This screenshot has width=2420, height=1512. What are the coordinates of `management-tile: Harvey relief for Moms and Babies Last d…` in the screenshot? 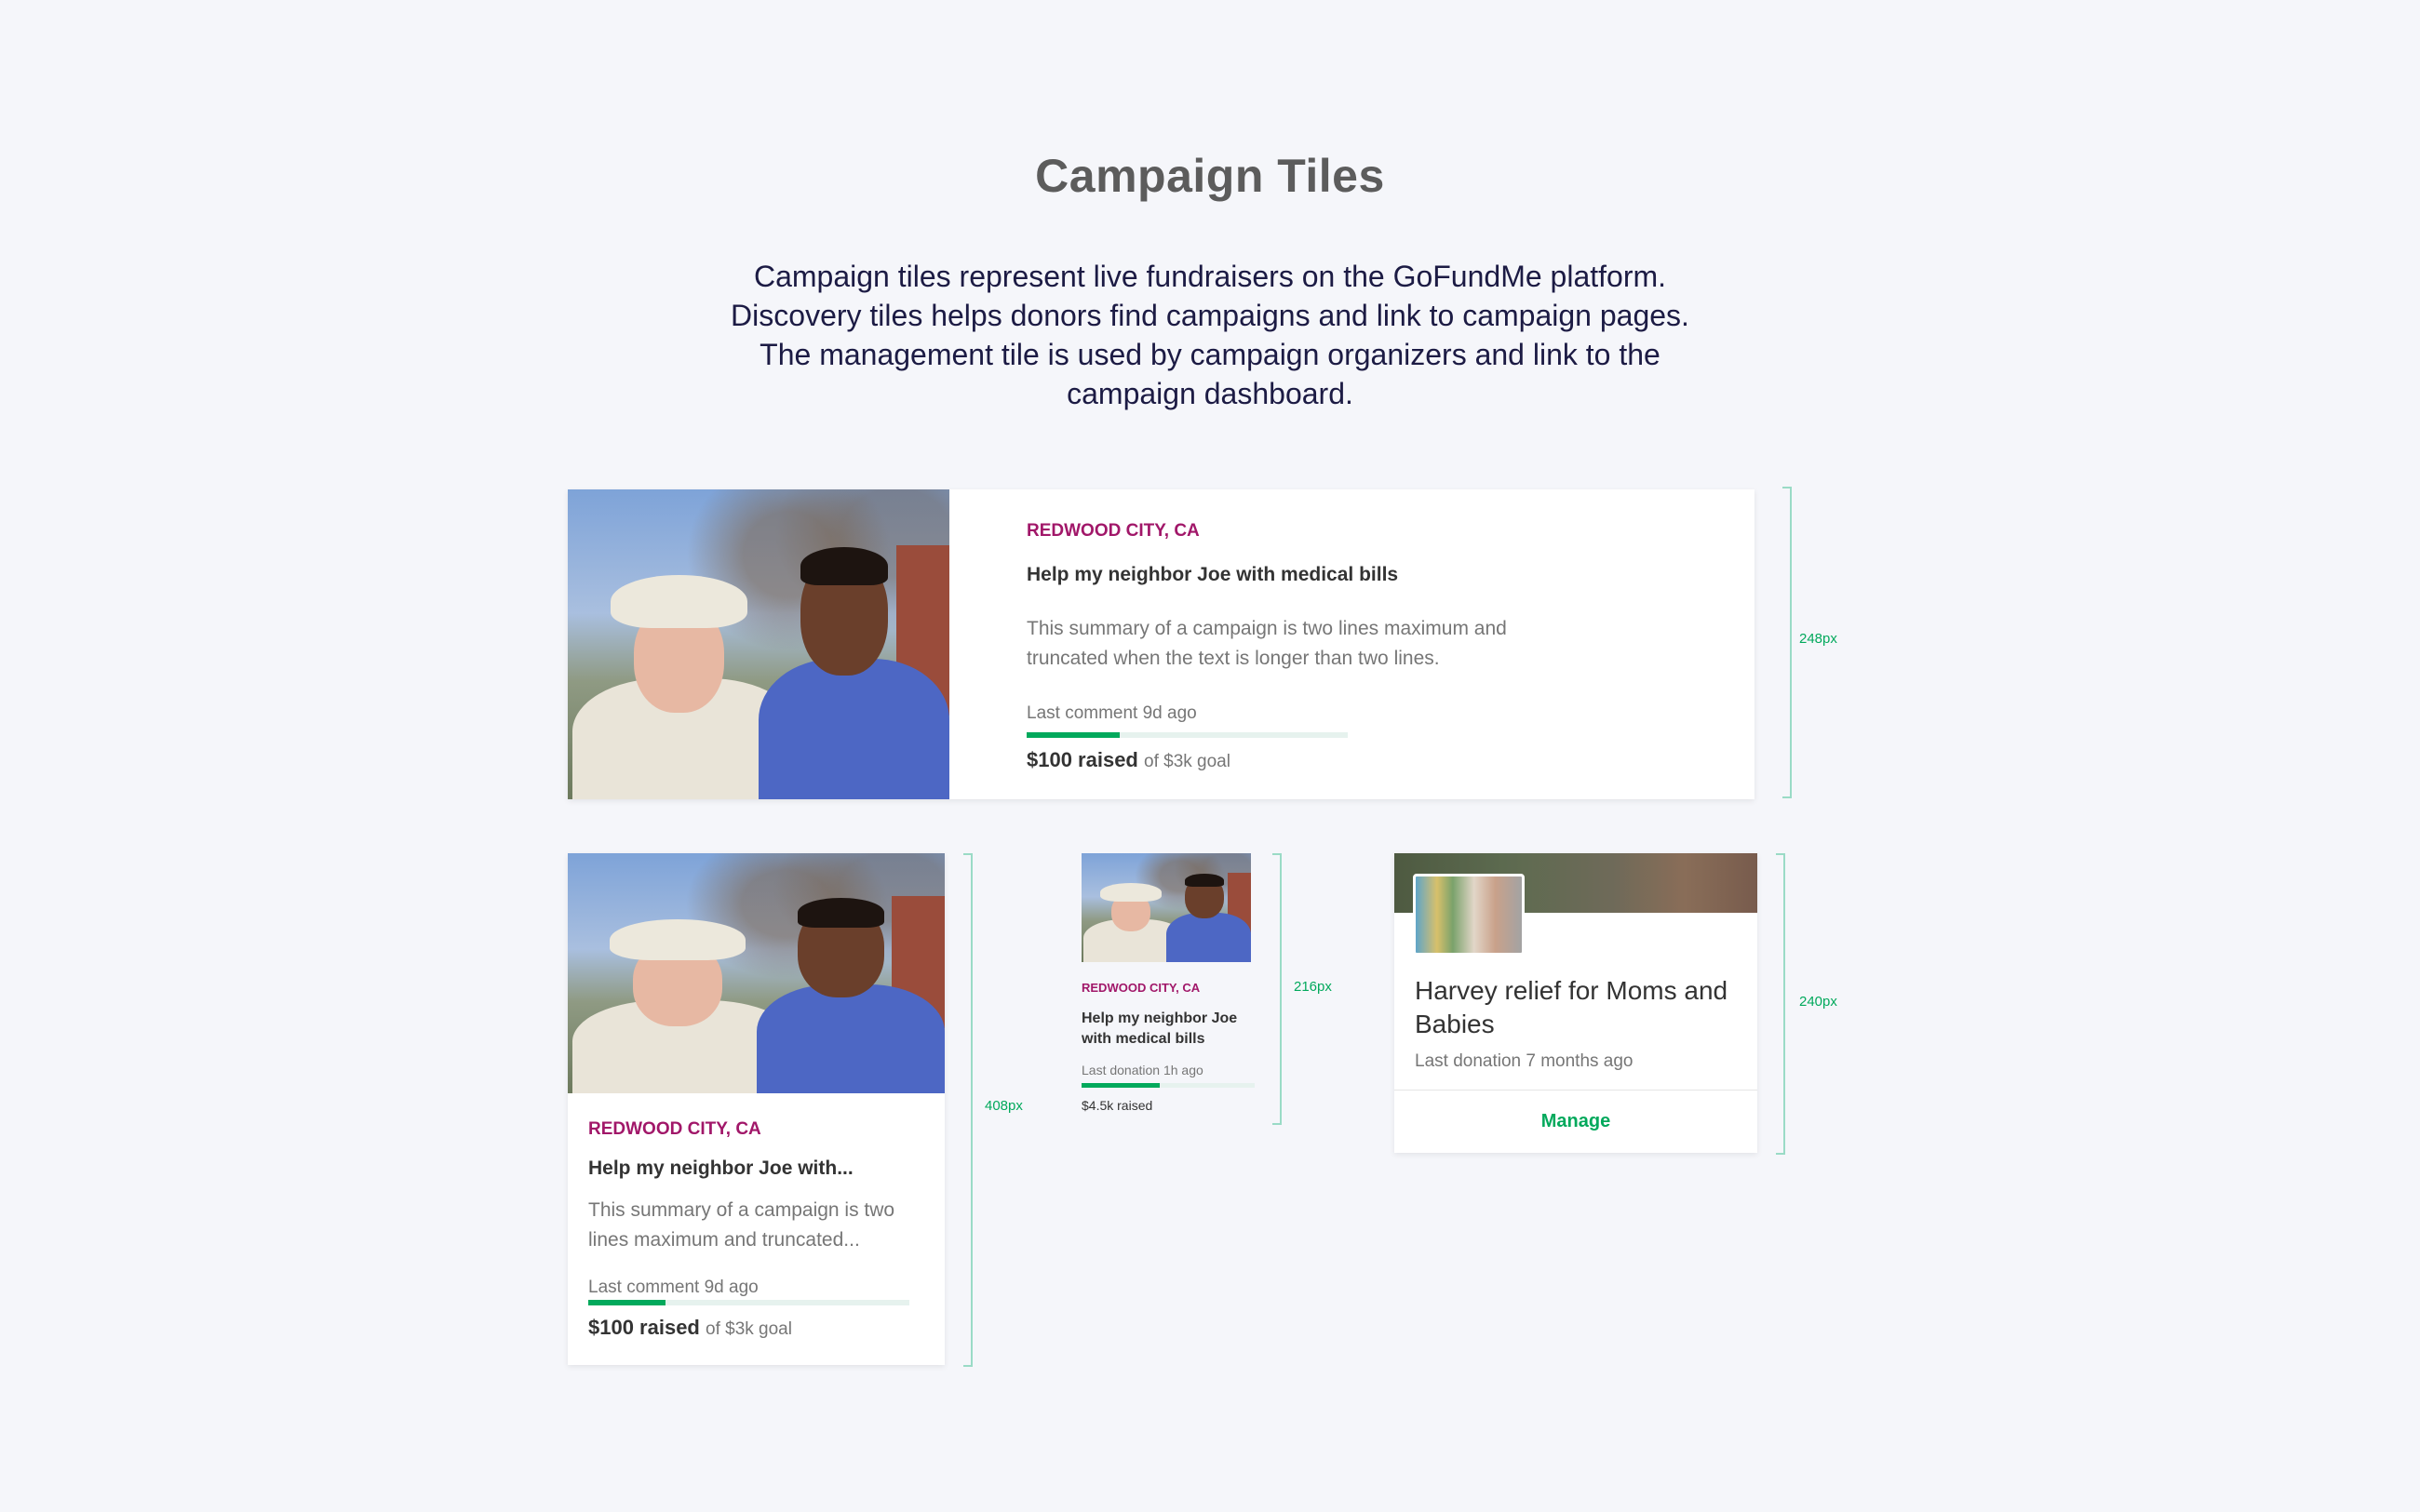 It's located at (1575, 1003).